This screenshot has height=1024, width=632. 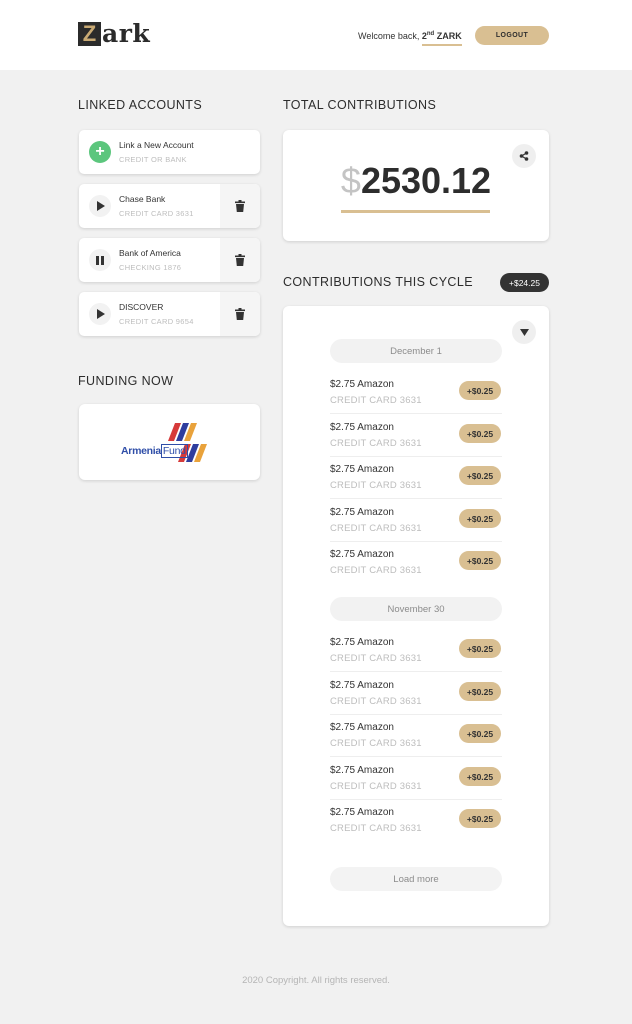 What do you see at coordinates (89, 33) in the screenshot?
I see `logo-mark: Z` at bounding box center [89, 33].